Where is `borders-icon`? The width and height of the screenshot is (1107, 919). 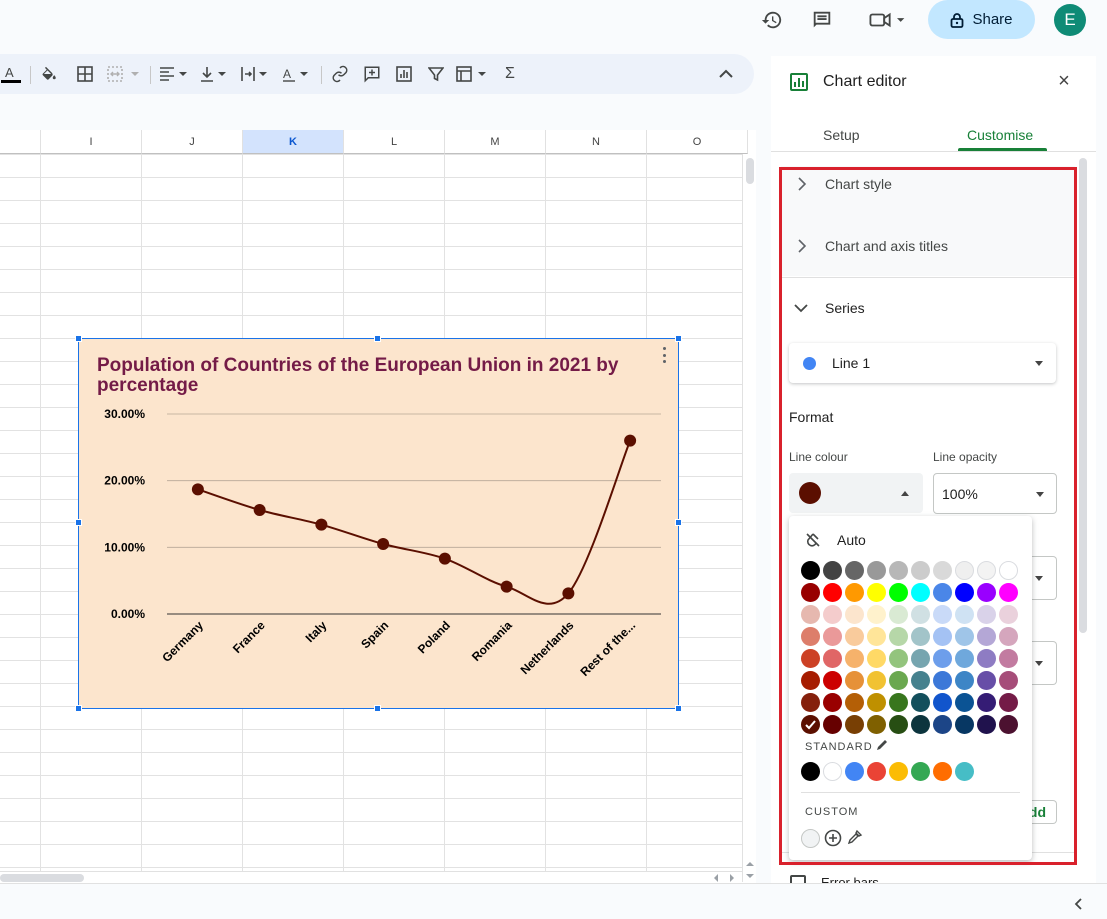
borders-icon is located at coordinates (85, 74).